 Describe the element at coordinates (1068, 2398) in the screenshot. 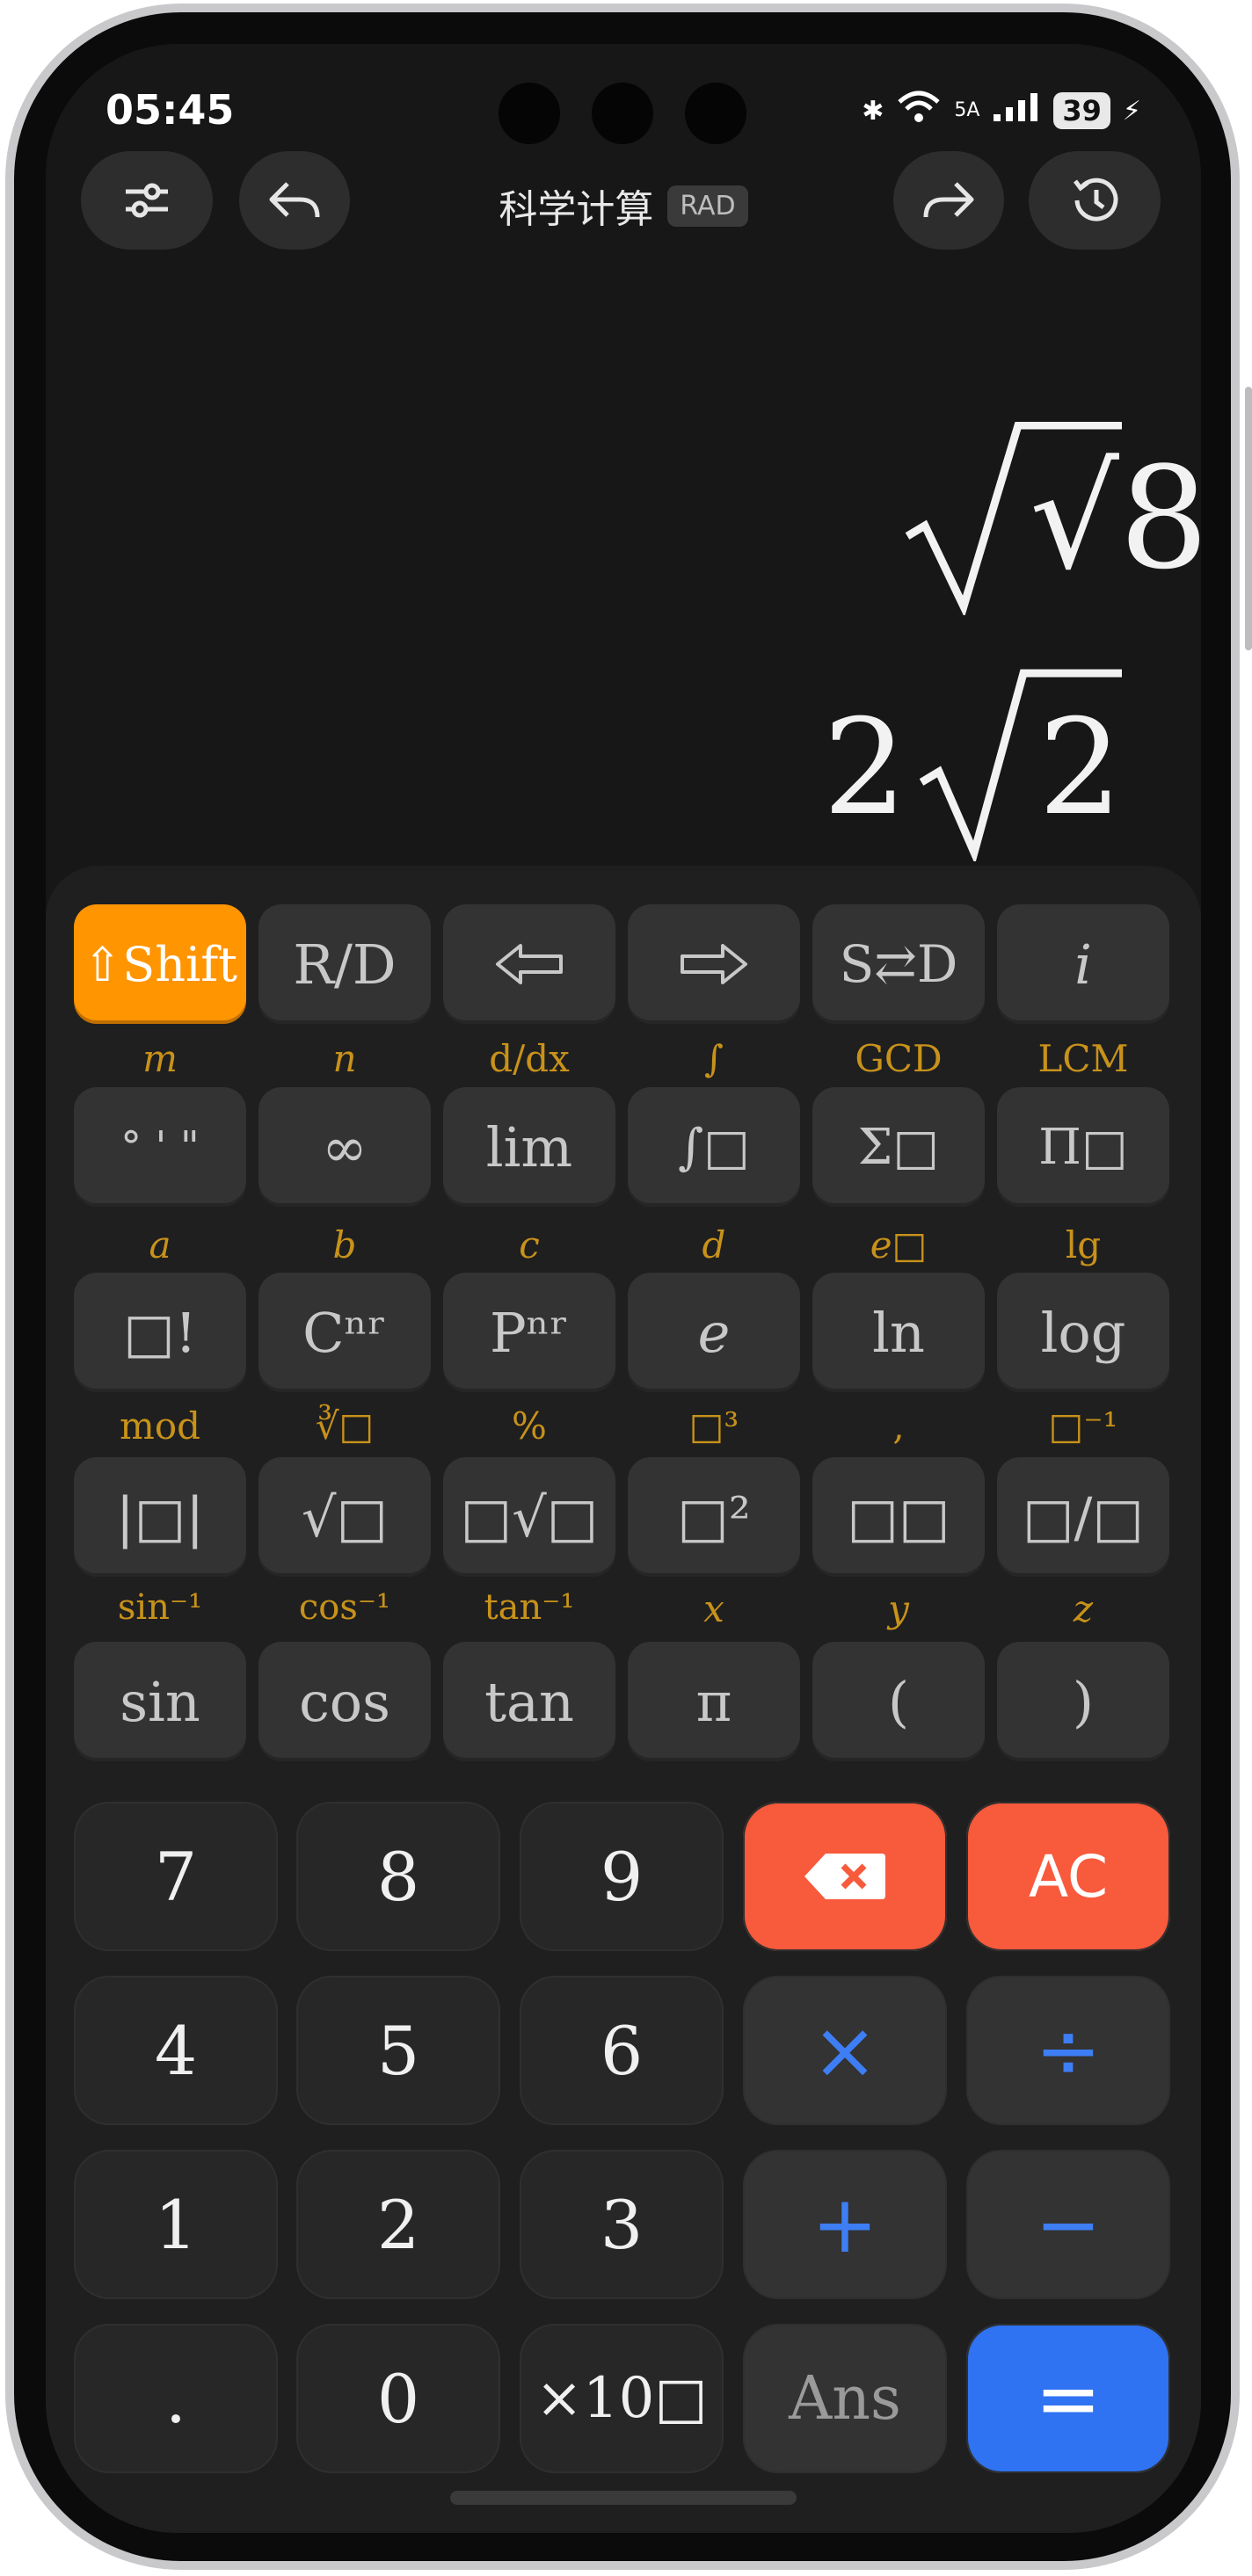

I see `equals-key: =` at that location.